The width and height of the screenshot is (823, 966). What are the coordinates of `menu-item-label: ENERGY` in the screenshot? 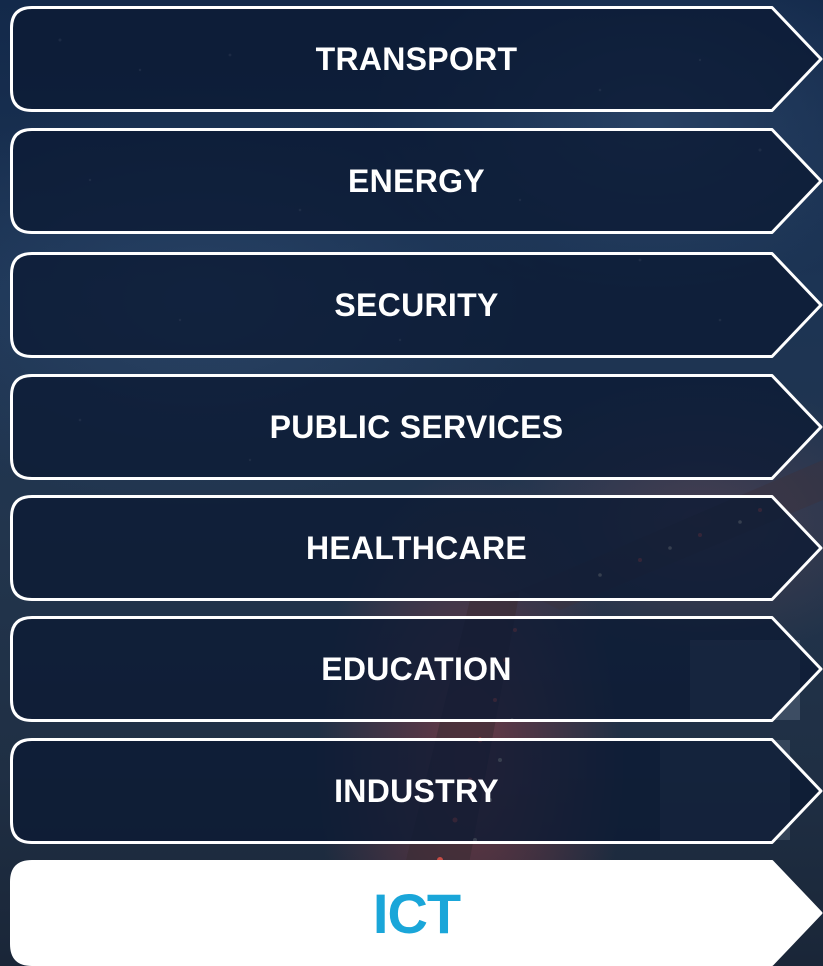 It's located at (416, 180).